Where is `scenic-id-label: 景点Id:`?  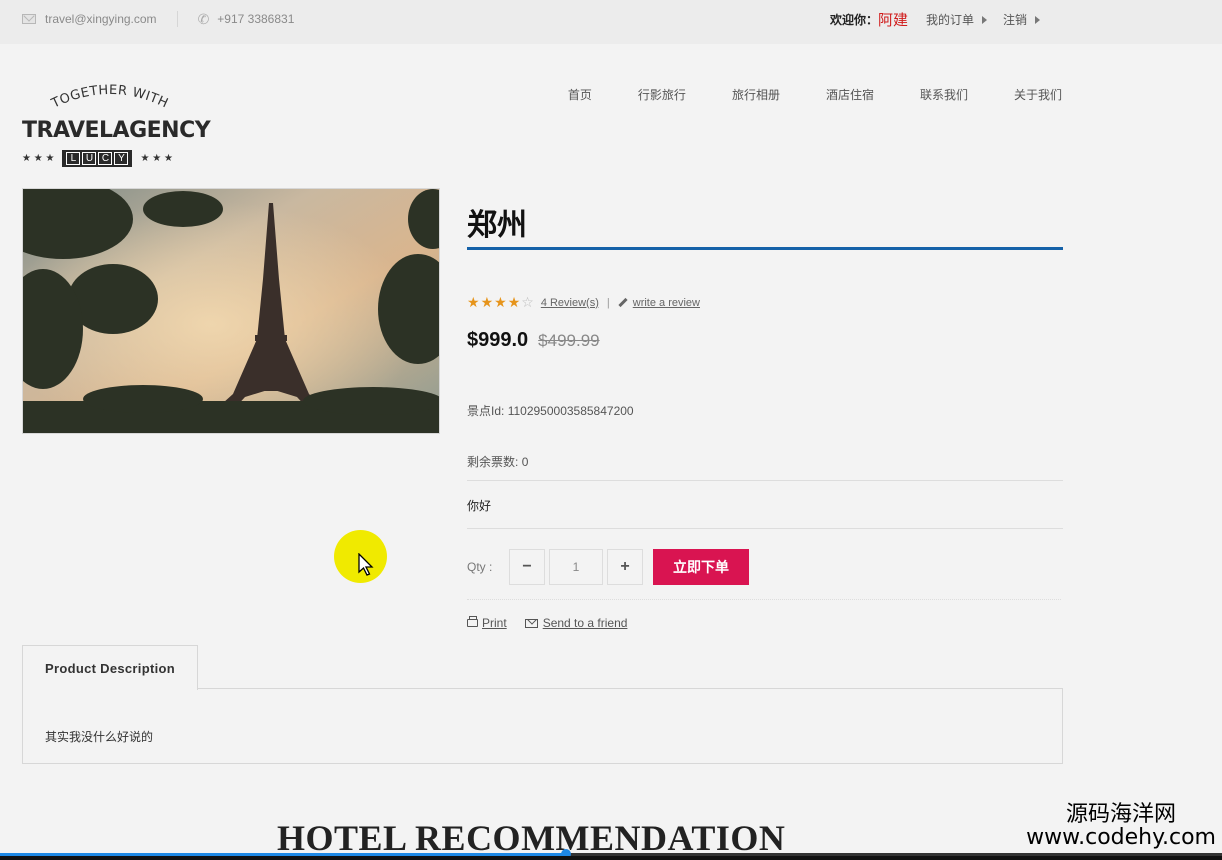
scenic-id-label: 景点Id: is located at coordinates (486, 411).